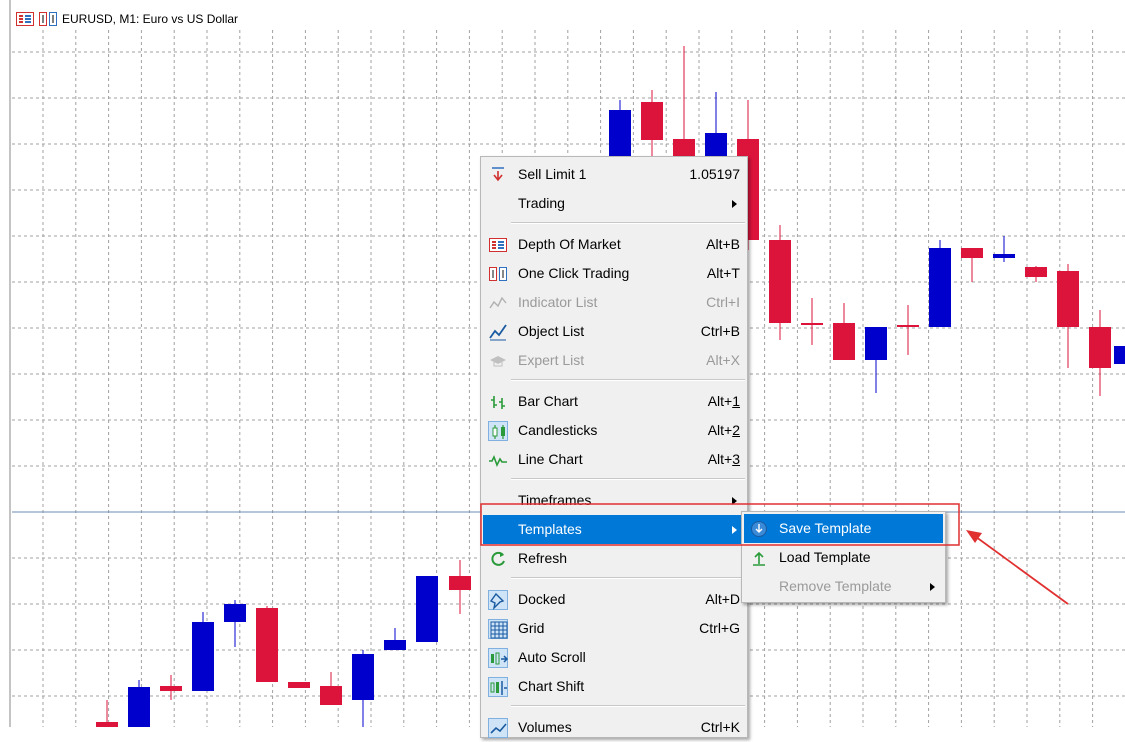 The width and height of the screenshot is (1125, 742). What do you see at coordinates (723, 273) in the screenshot?
I see `menu-item-shortcut: Alt+T` at bounding box center [723, 273].